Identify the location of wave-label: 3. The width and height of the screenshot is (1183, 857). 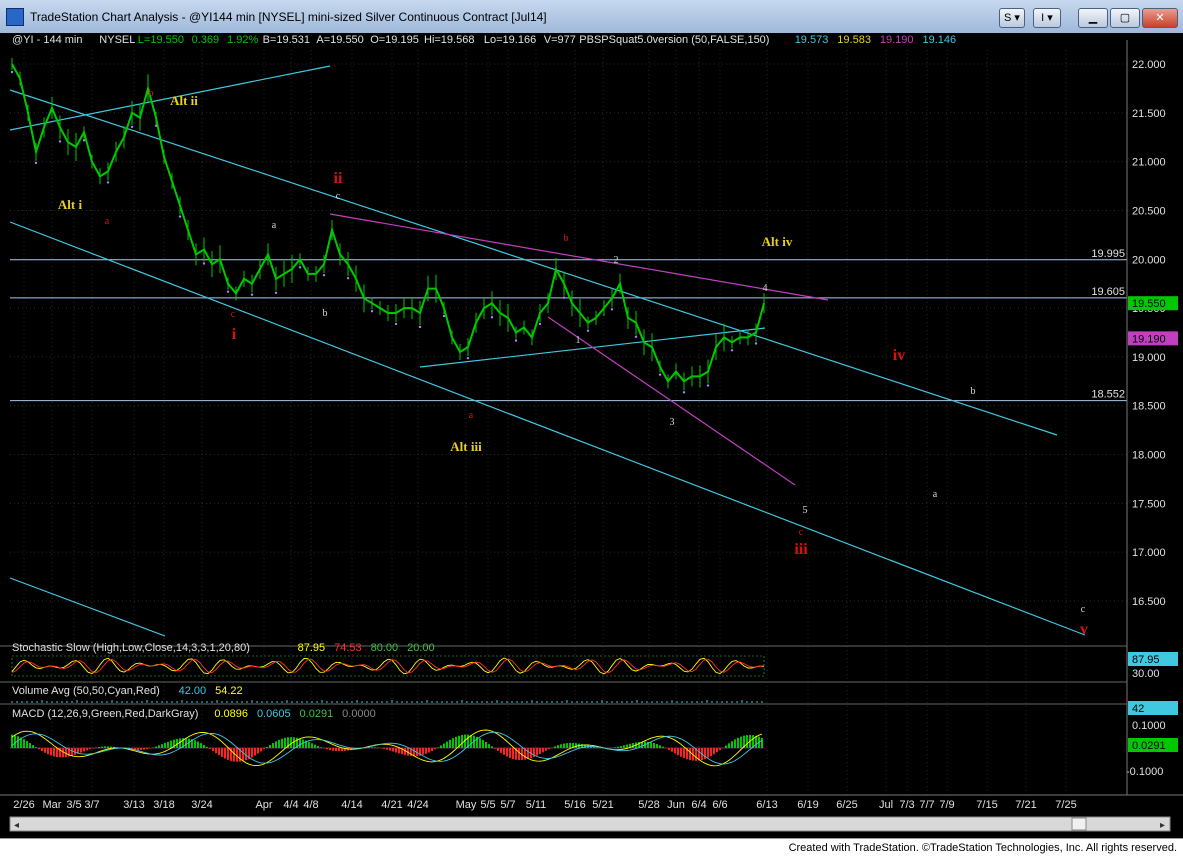
(672, 422).